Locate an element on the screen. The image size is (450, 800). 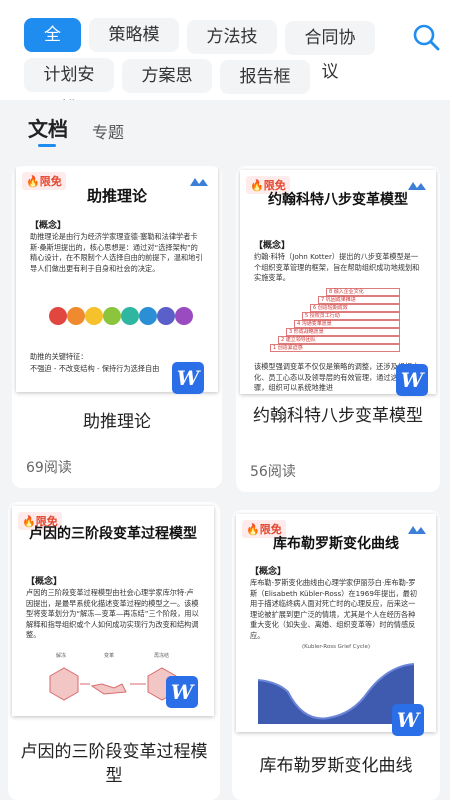
category-report-frameworks: 报告框架 is located at coordinates (265, 90).